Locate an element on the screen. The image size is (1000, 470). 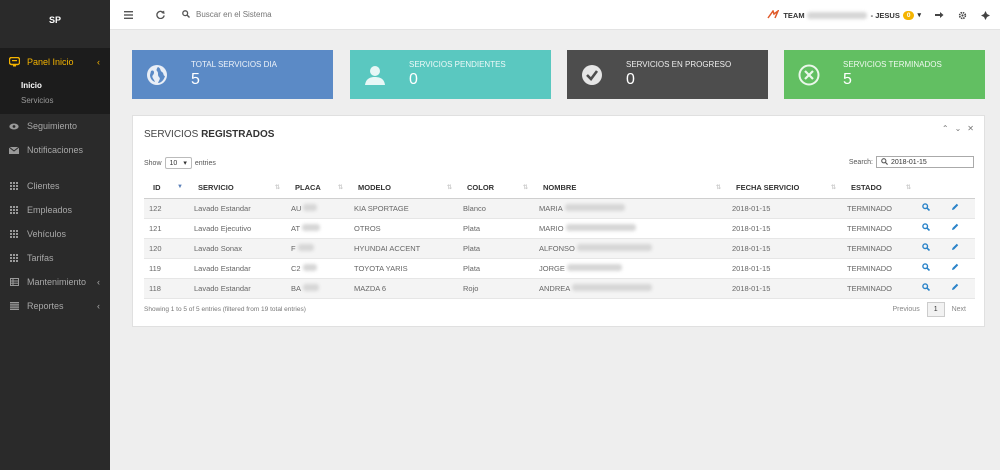
card-value: 0 is located at coordinates (630, 79).